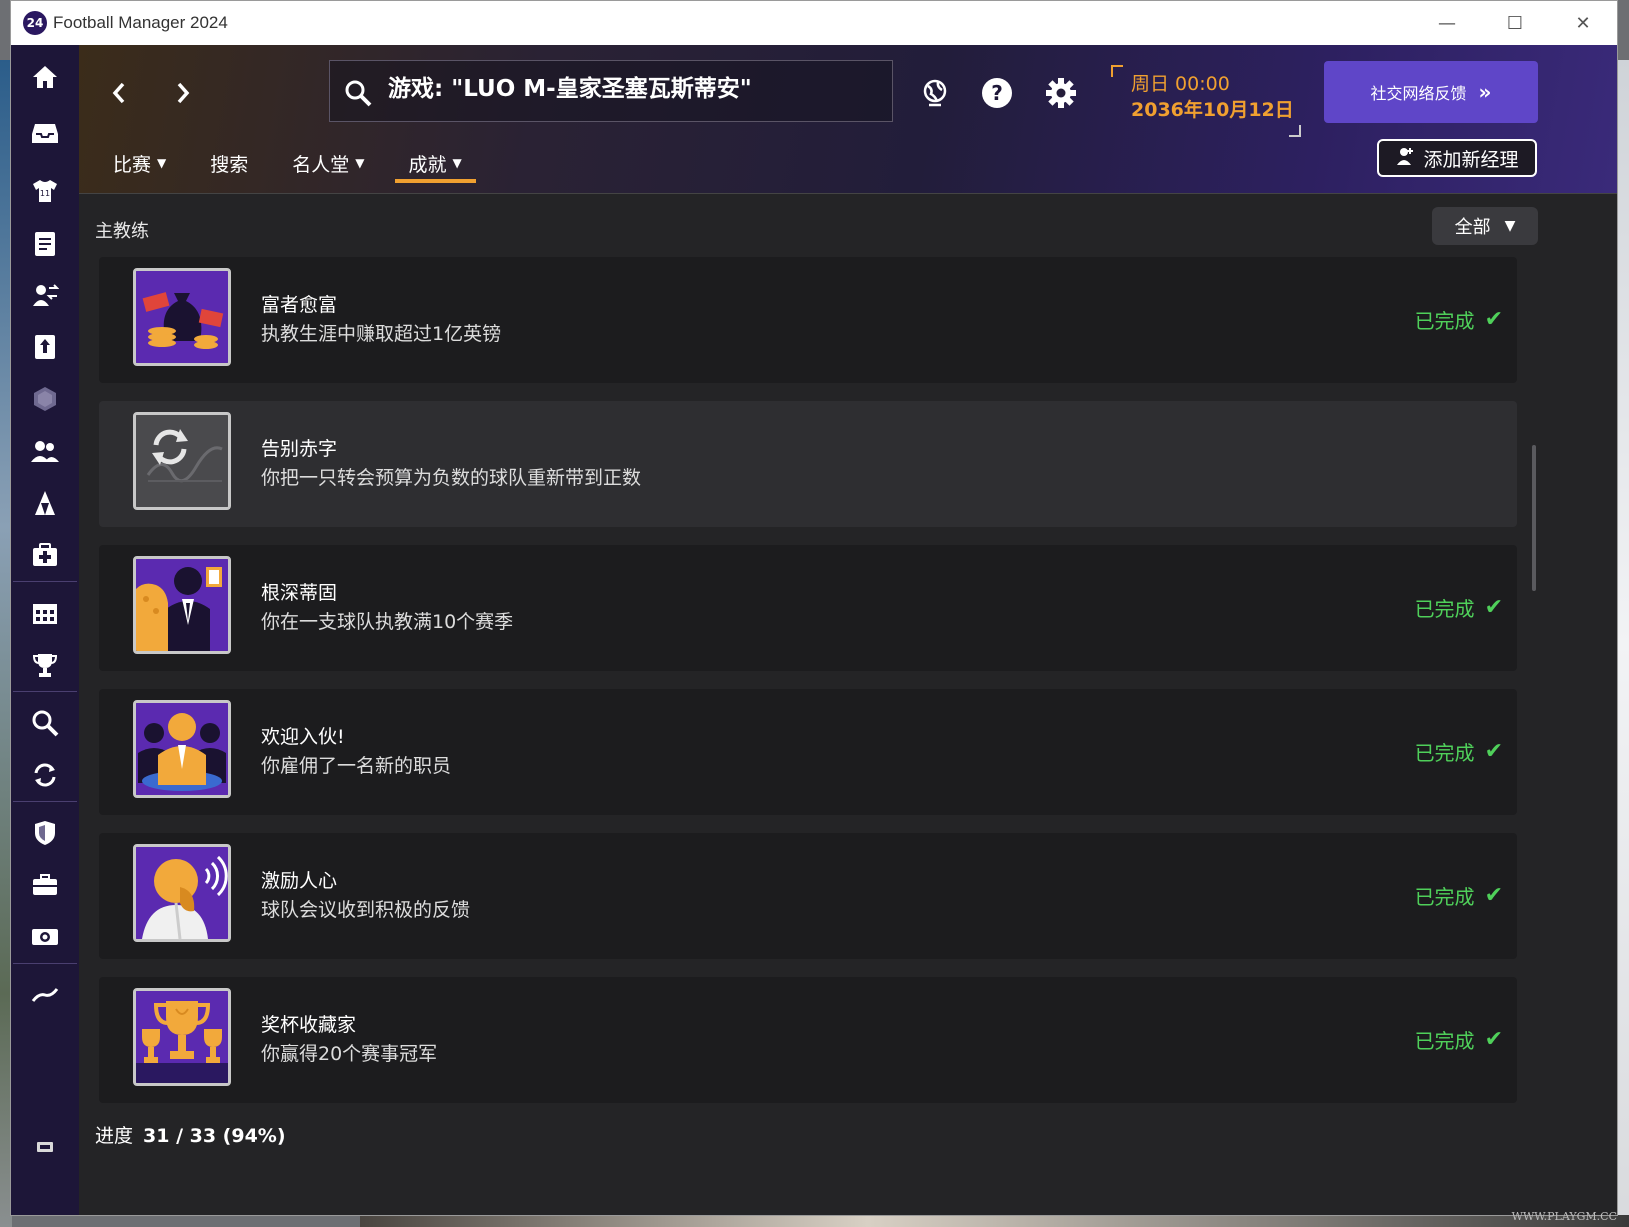 Image resolution: width=1629 pixels, height=1227 pixels. Describe the element at coordinates (45, 555) in the screenshot. I see `medical-kit-icon` at that location.